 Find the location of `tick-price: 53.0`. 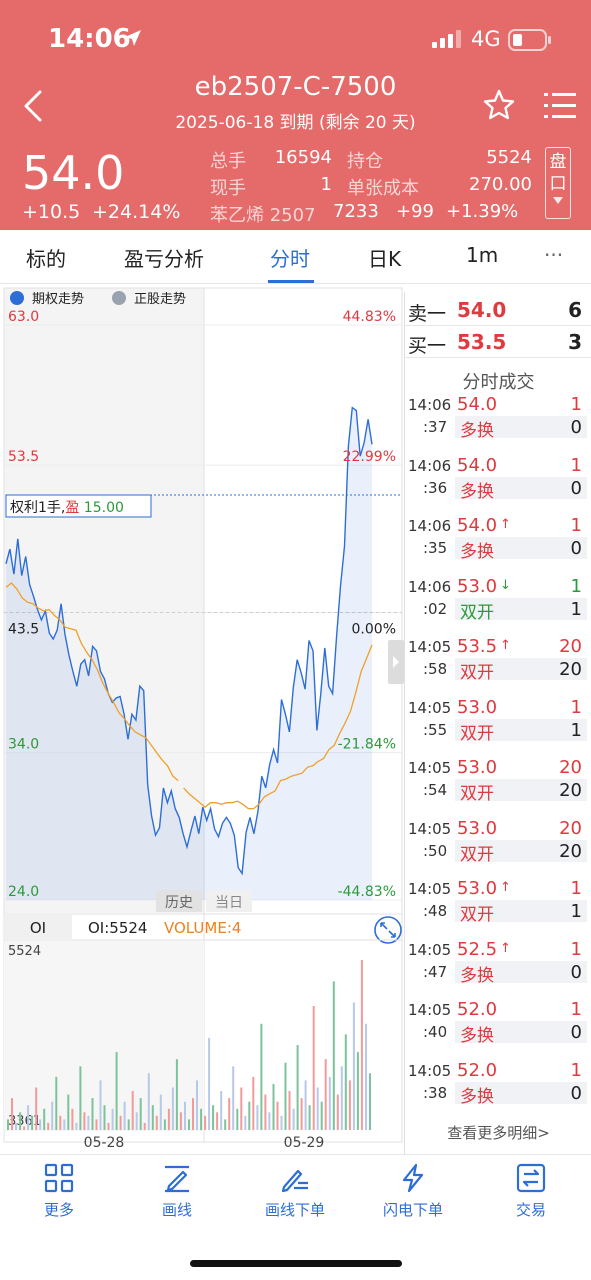

tick-price: 53.0 is located at coordinates (477, 707).